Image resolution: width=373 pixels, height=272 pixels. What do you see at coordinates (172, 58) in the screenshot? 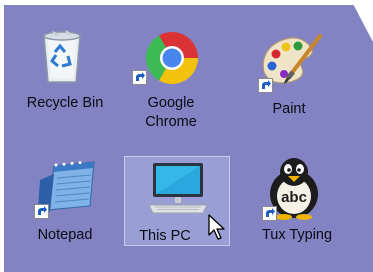
I see `chrome-icon` at bounding box center [172, 58].